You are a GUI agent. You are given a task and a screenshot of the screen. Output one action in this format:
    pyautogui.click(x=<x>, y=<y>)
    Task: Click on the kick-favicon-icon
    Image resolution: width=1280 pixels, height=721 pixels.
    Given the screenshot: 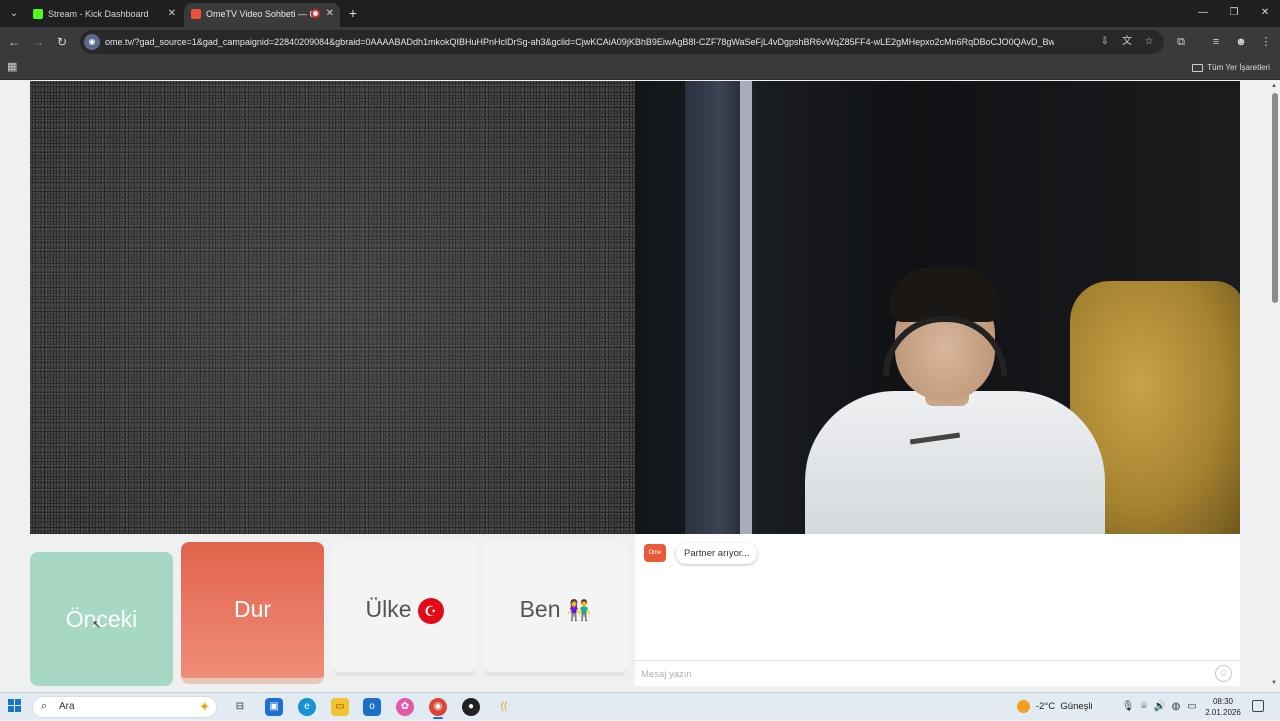 What is the action you would take?
    pyautogui.click(x=38, y=14)
    